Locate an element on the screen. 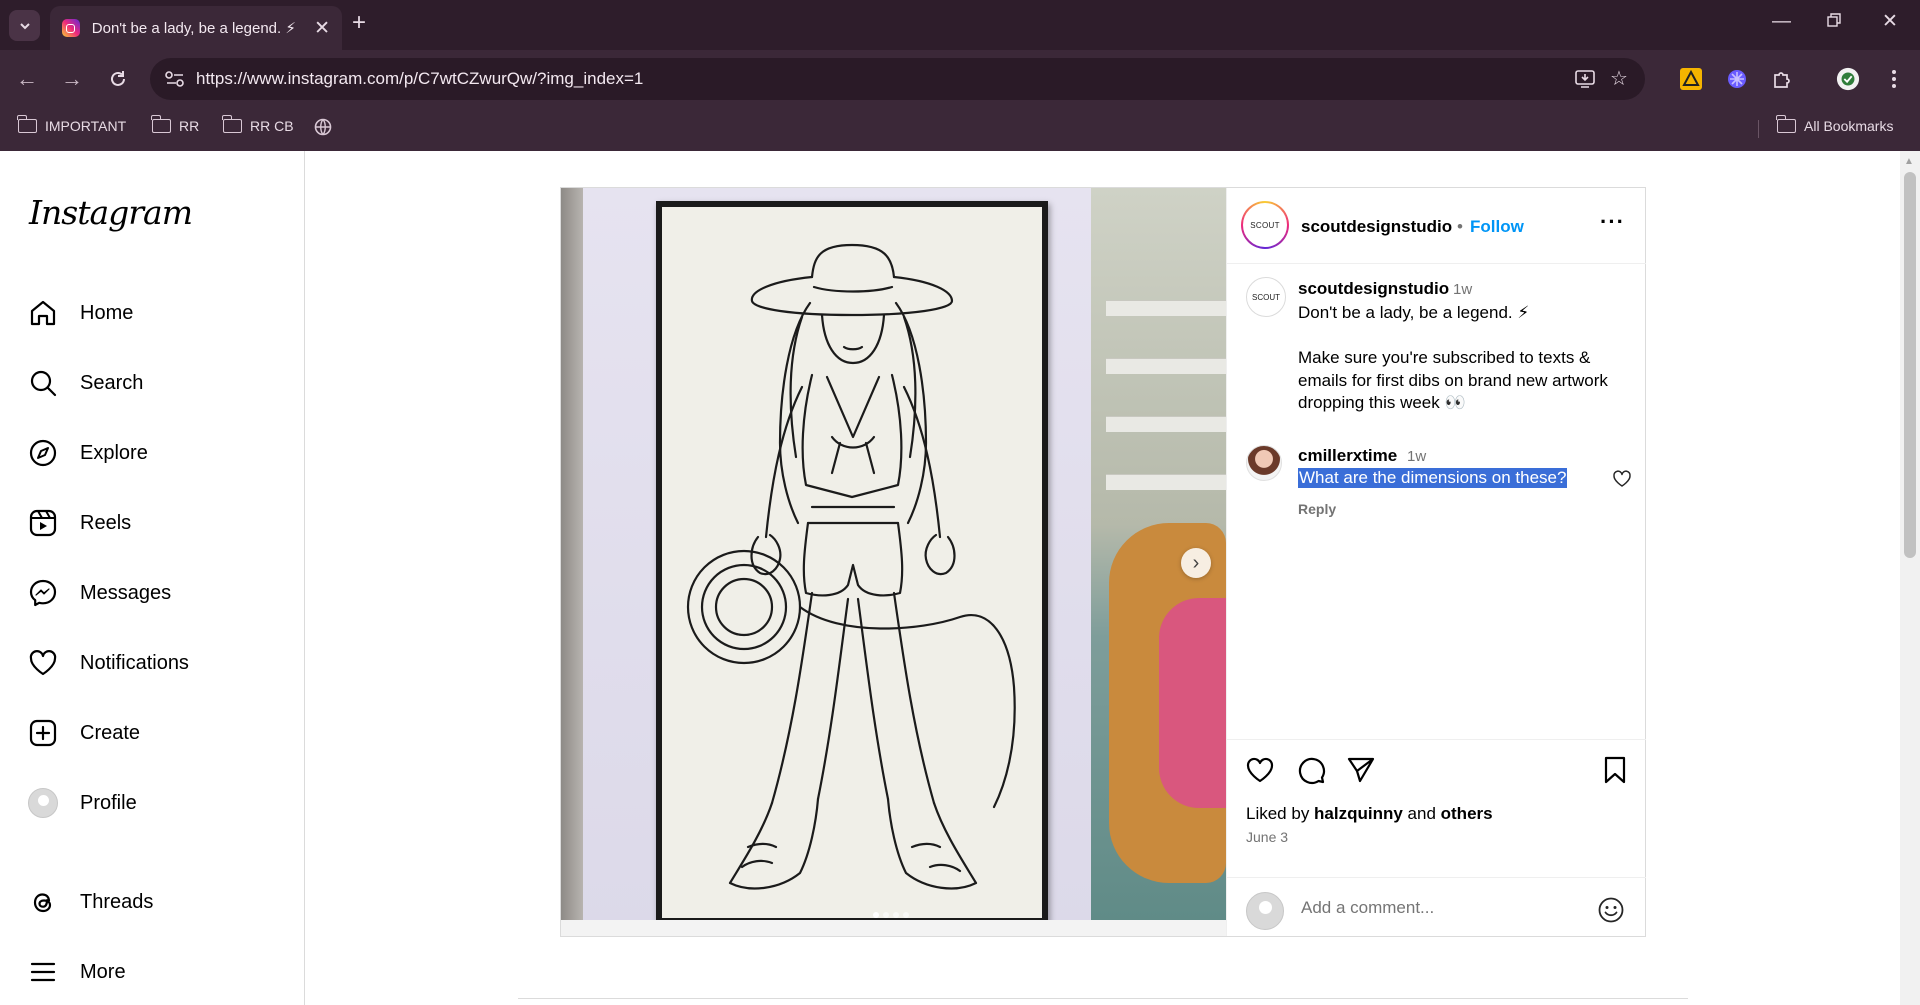 The width and height of the screenshot is (1920, 1005). nav-search: Search is located at coordinates (85, 383).